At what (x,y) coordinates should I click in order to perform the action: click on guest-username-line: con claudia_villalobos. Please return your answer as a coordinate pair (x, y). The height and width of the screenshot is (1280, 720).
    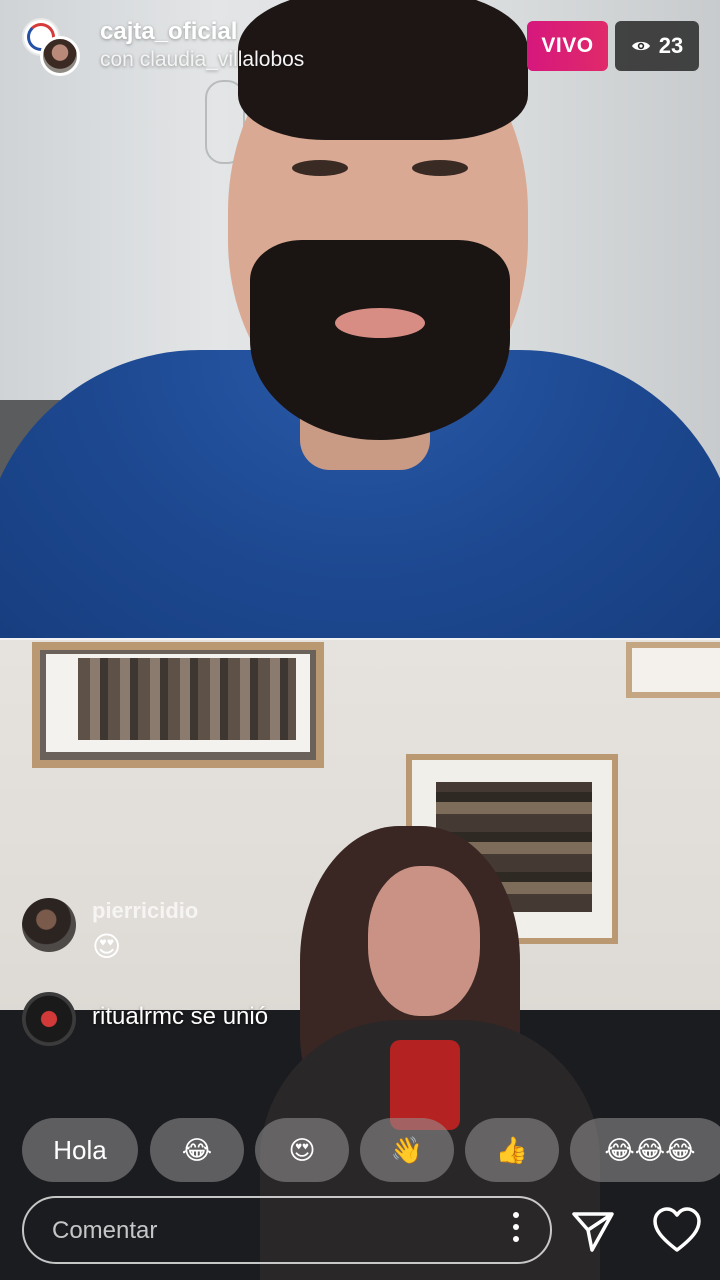
    Looking at the image, I should click on (202, 60).